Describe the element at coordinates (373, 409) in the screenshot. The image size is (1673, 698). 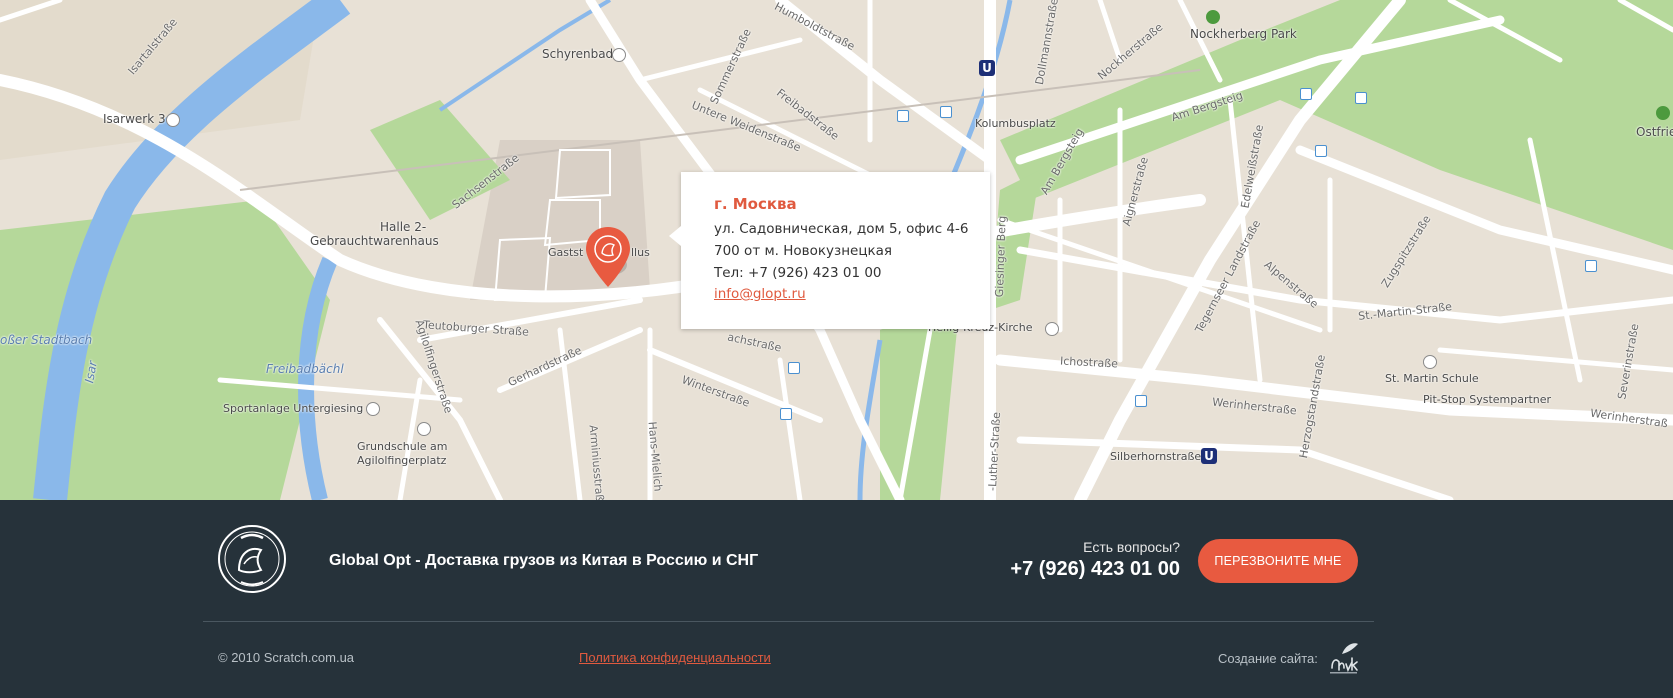
I see `sport-icon` at that location.